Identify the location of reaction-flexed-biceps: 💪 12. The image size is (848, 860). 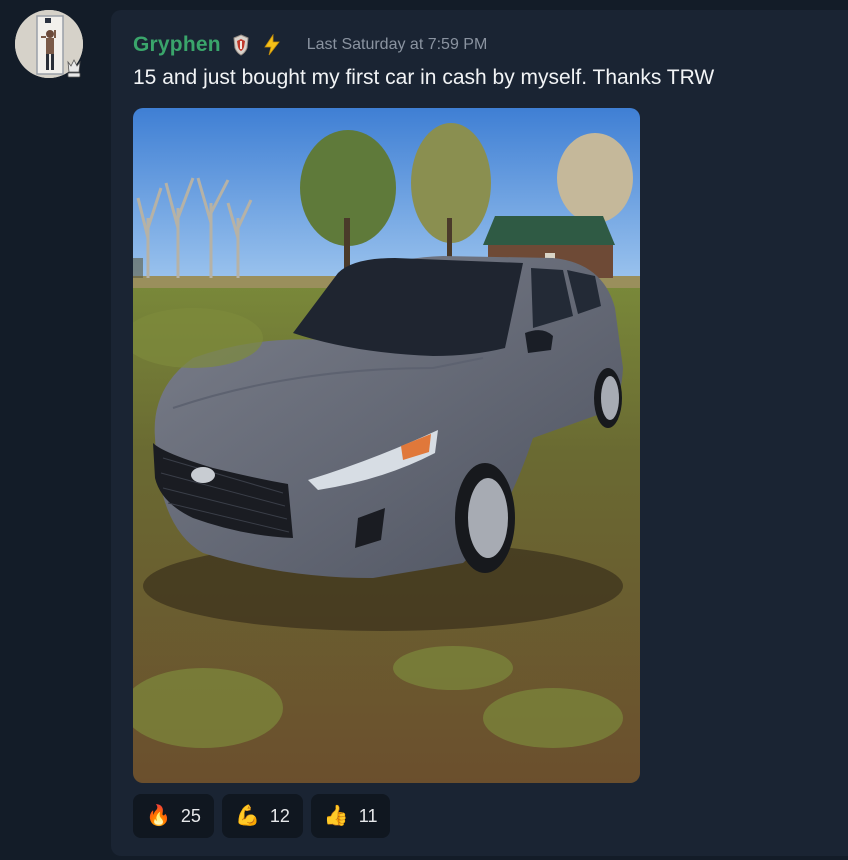
(262, 816).